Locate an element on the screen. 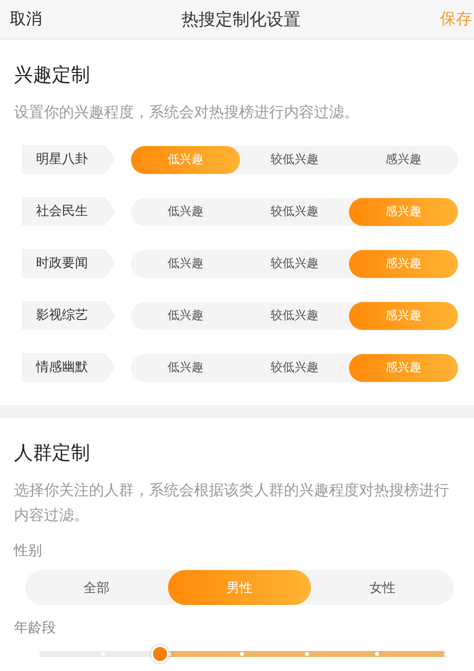 The width and height of the screenshot is (474, 671). section-title: 人群定制 is located at coordinates (52, 453).